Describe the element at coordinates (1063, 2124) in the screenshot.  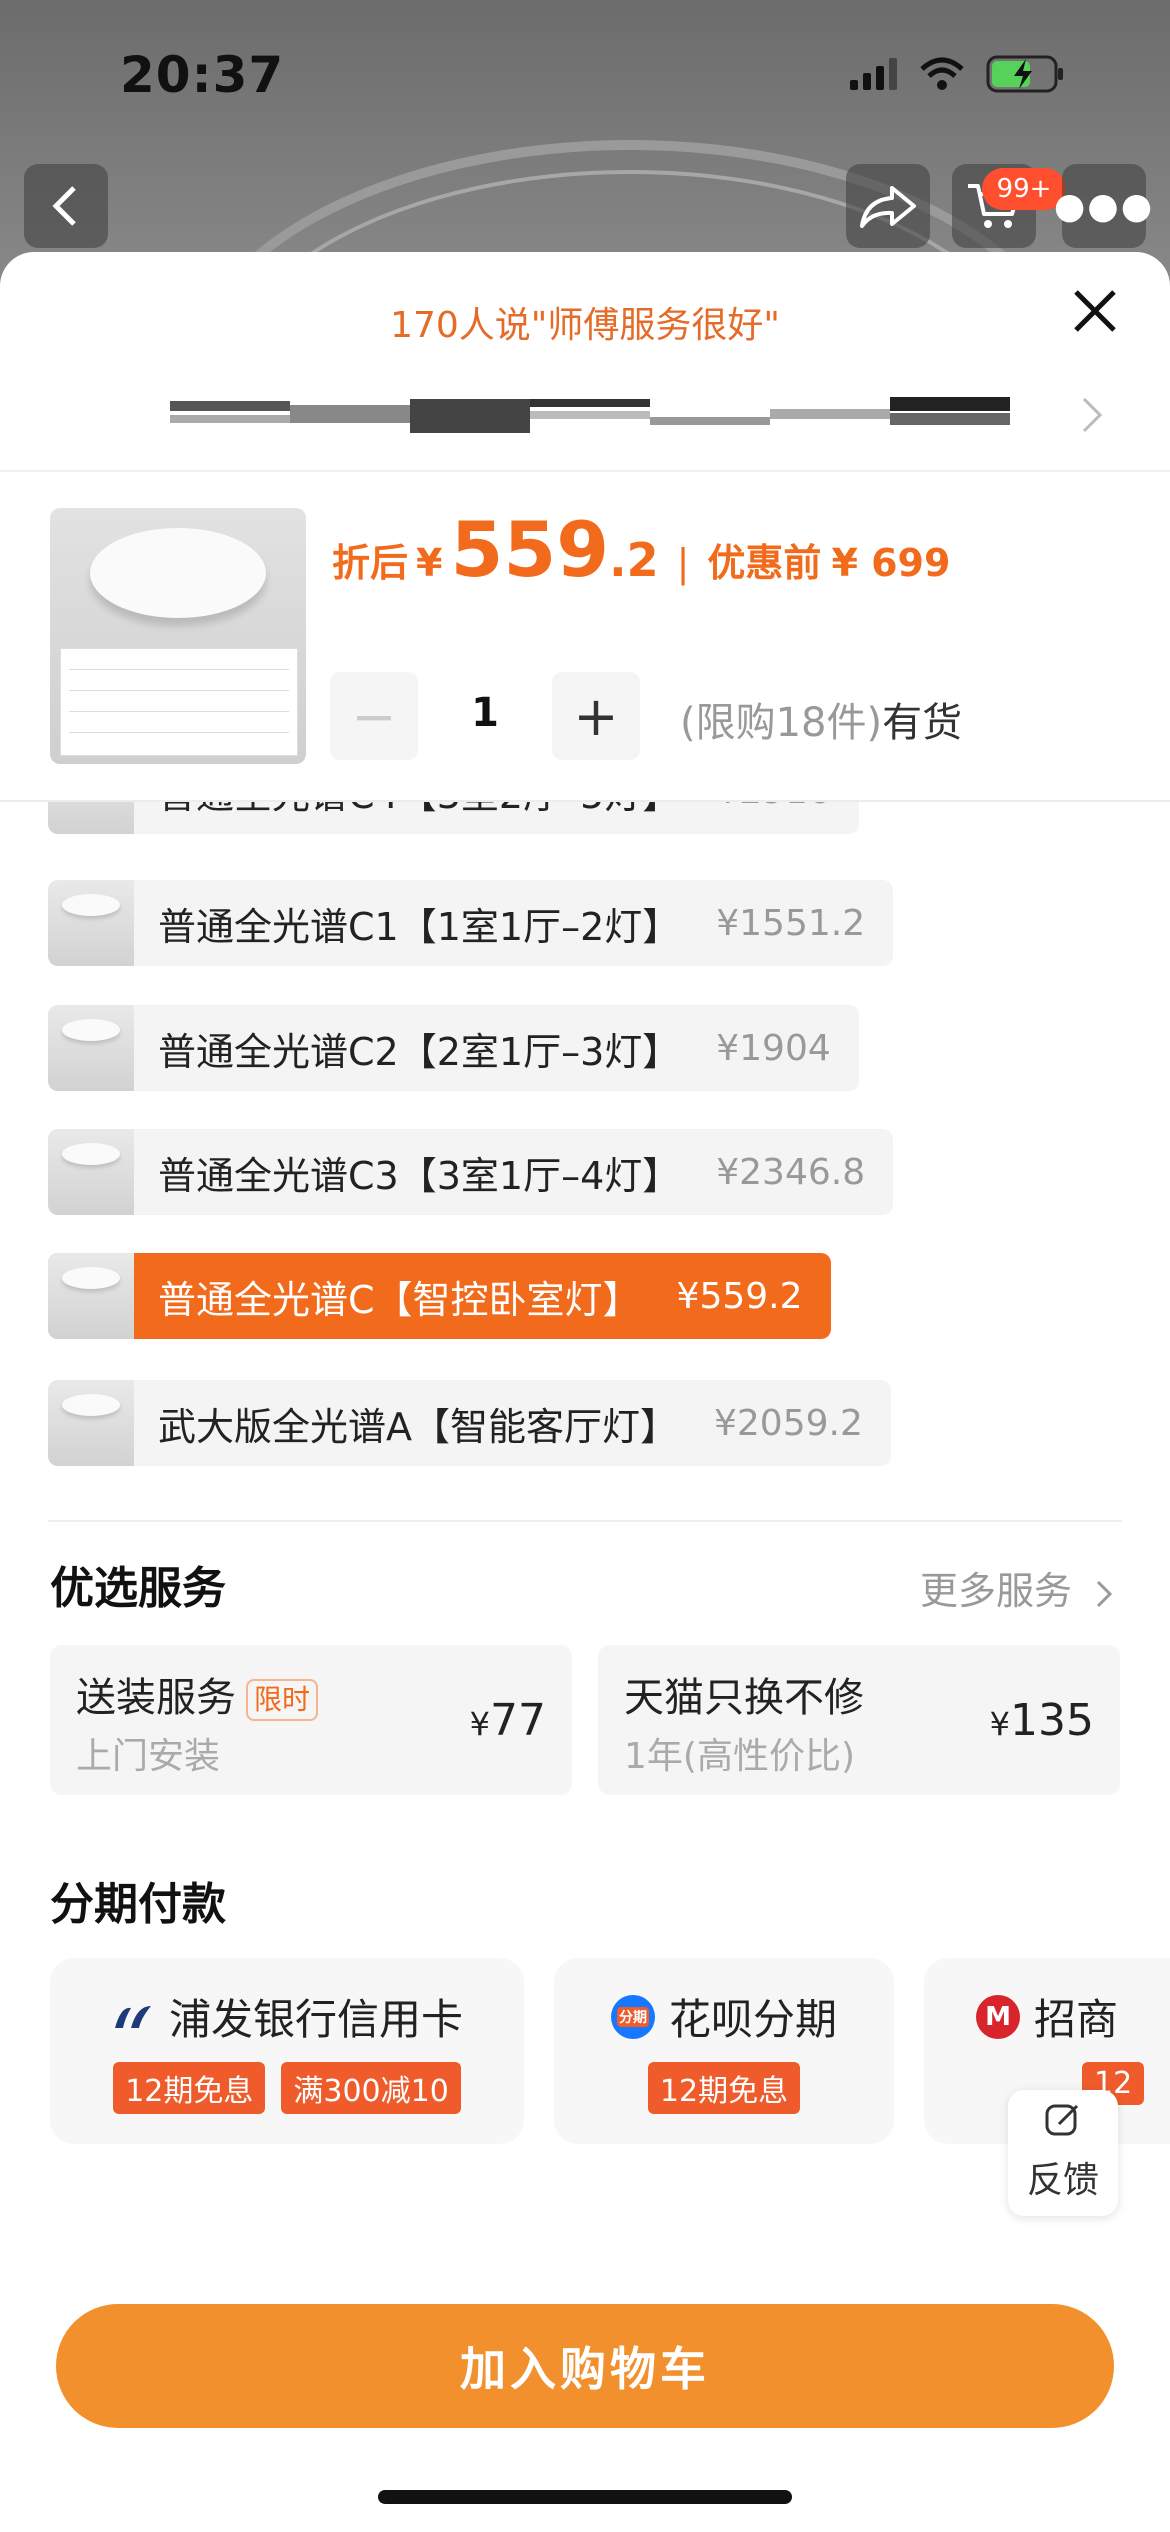
I see `edit-icon` at that location.